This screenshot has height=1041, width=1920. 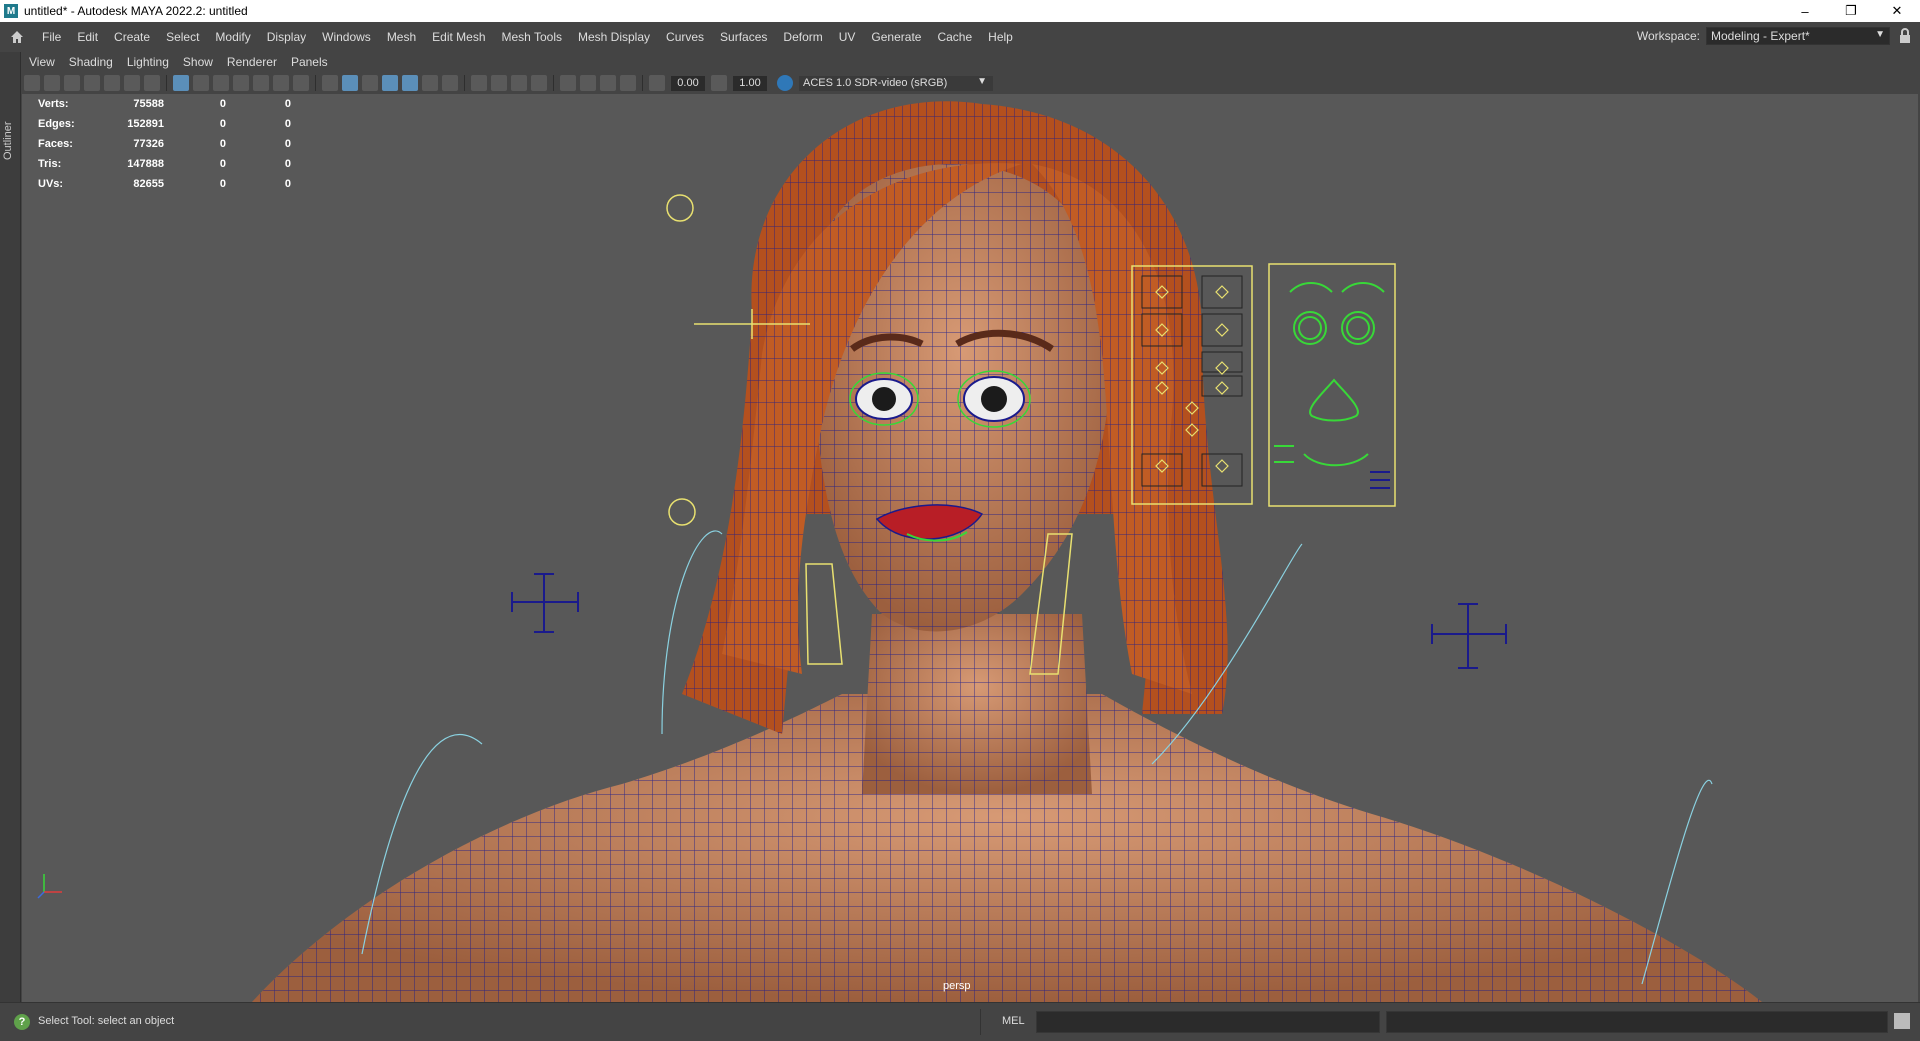 I want to click on panel-menu-lighting: Lighting, so click(x=148, y=62).